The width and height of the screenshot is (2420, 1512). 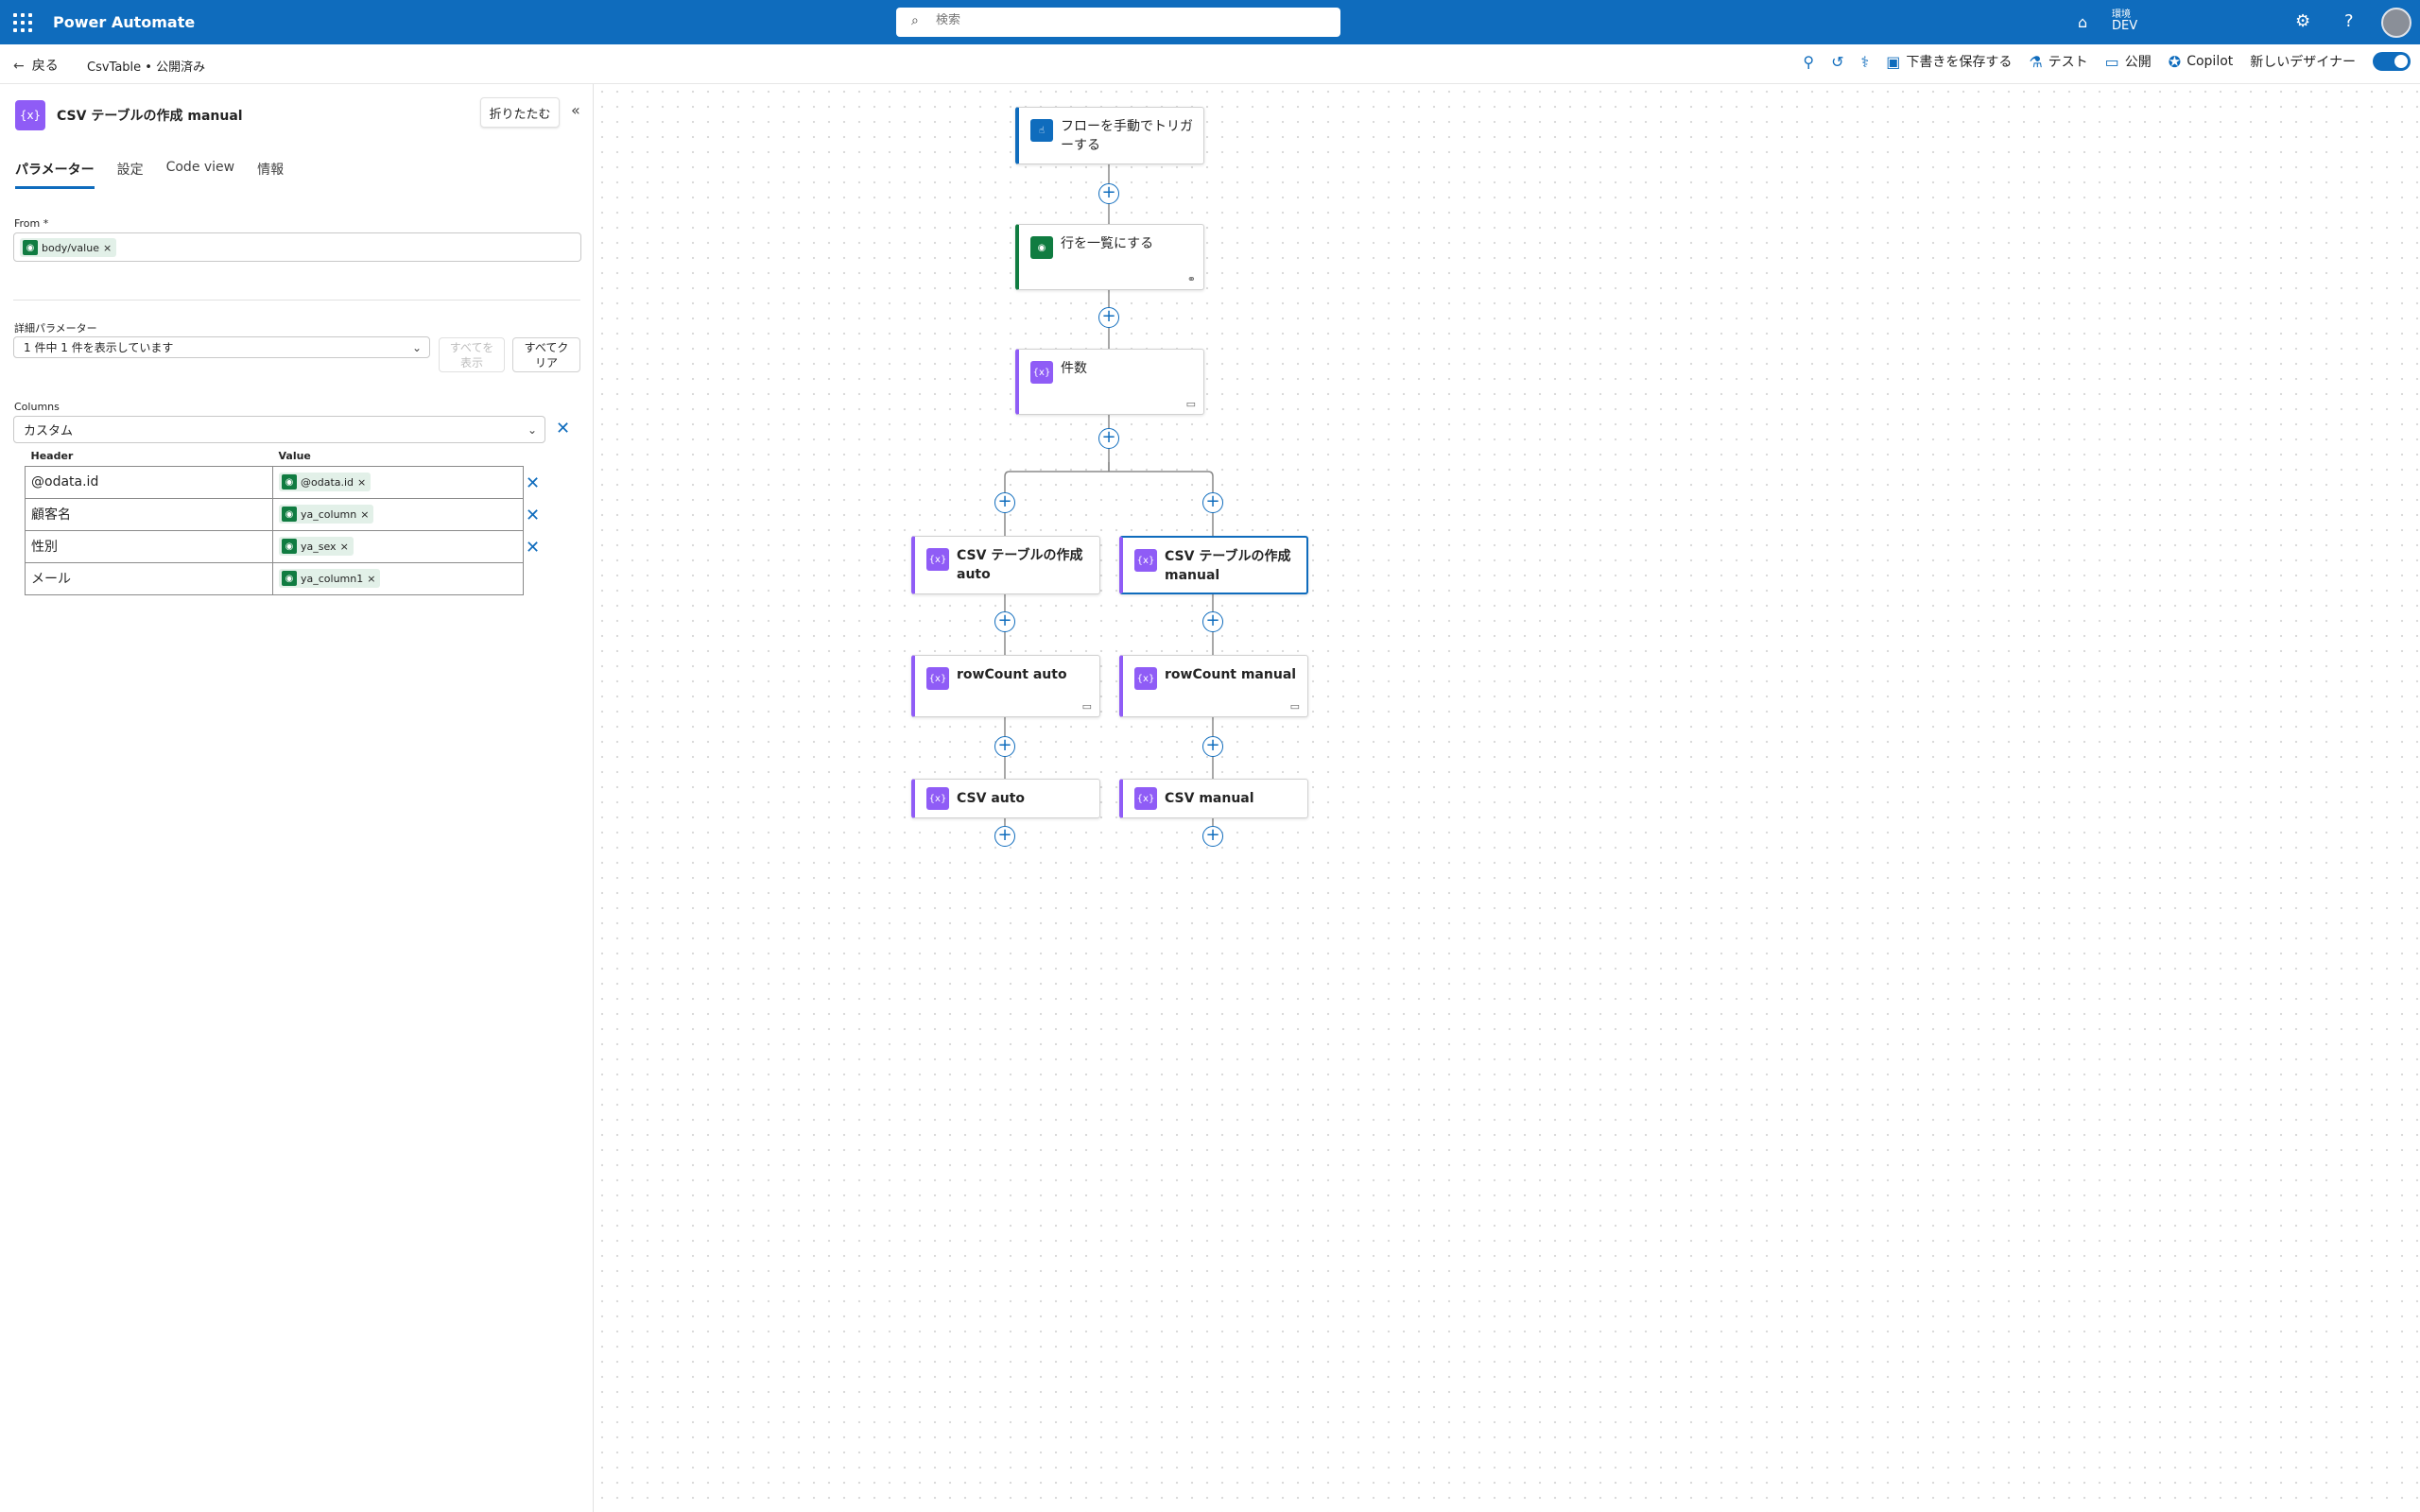 I want to click on remove-columns-icon: ✕, so click(x=563, y=428).